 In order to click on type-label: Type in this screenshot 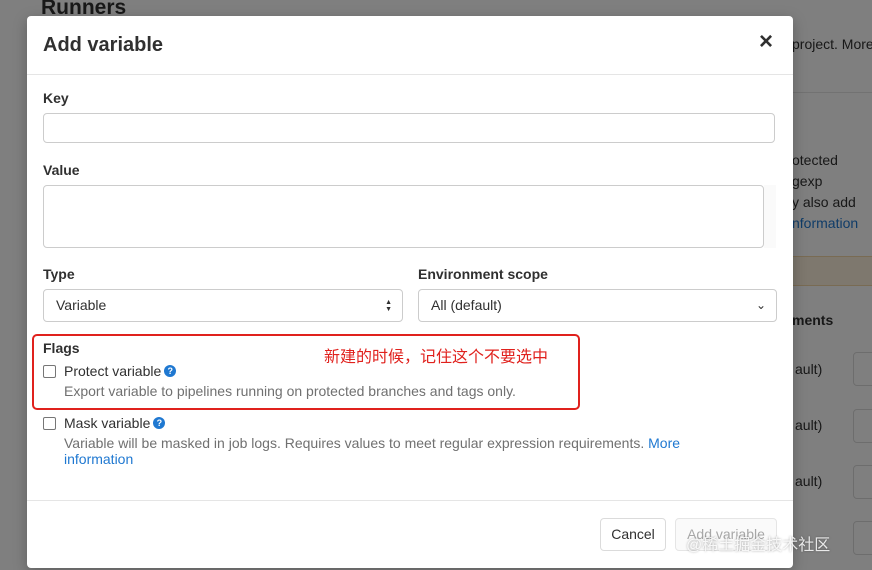, I will do `click(59, 274)`.